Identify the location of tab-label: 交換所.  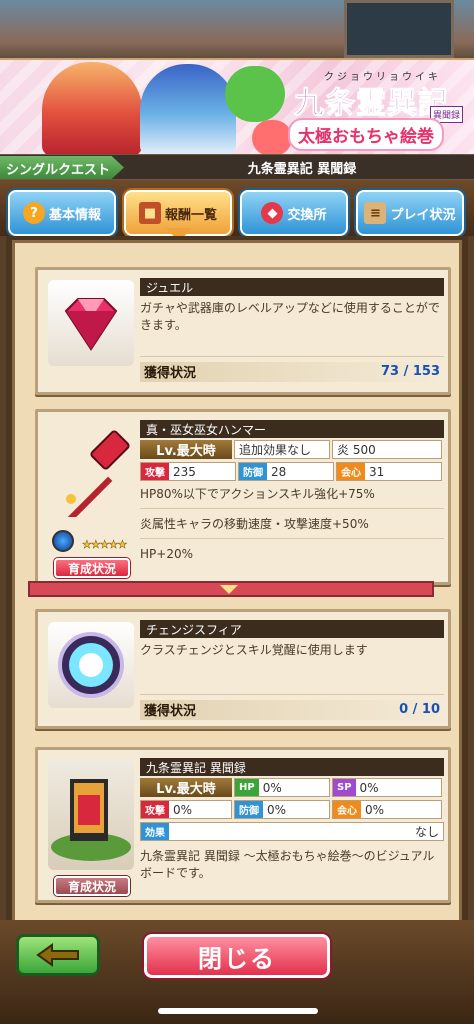
(307, 215).